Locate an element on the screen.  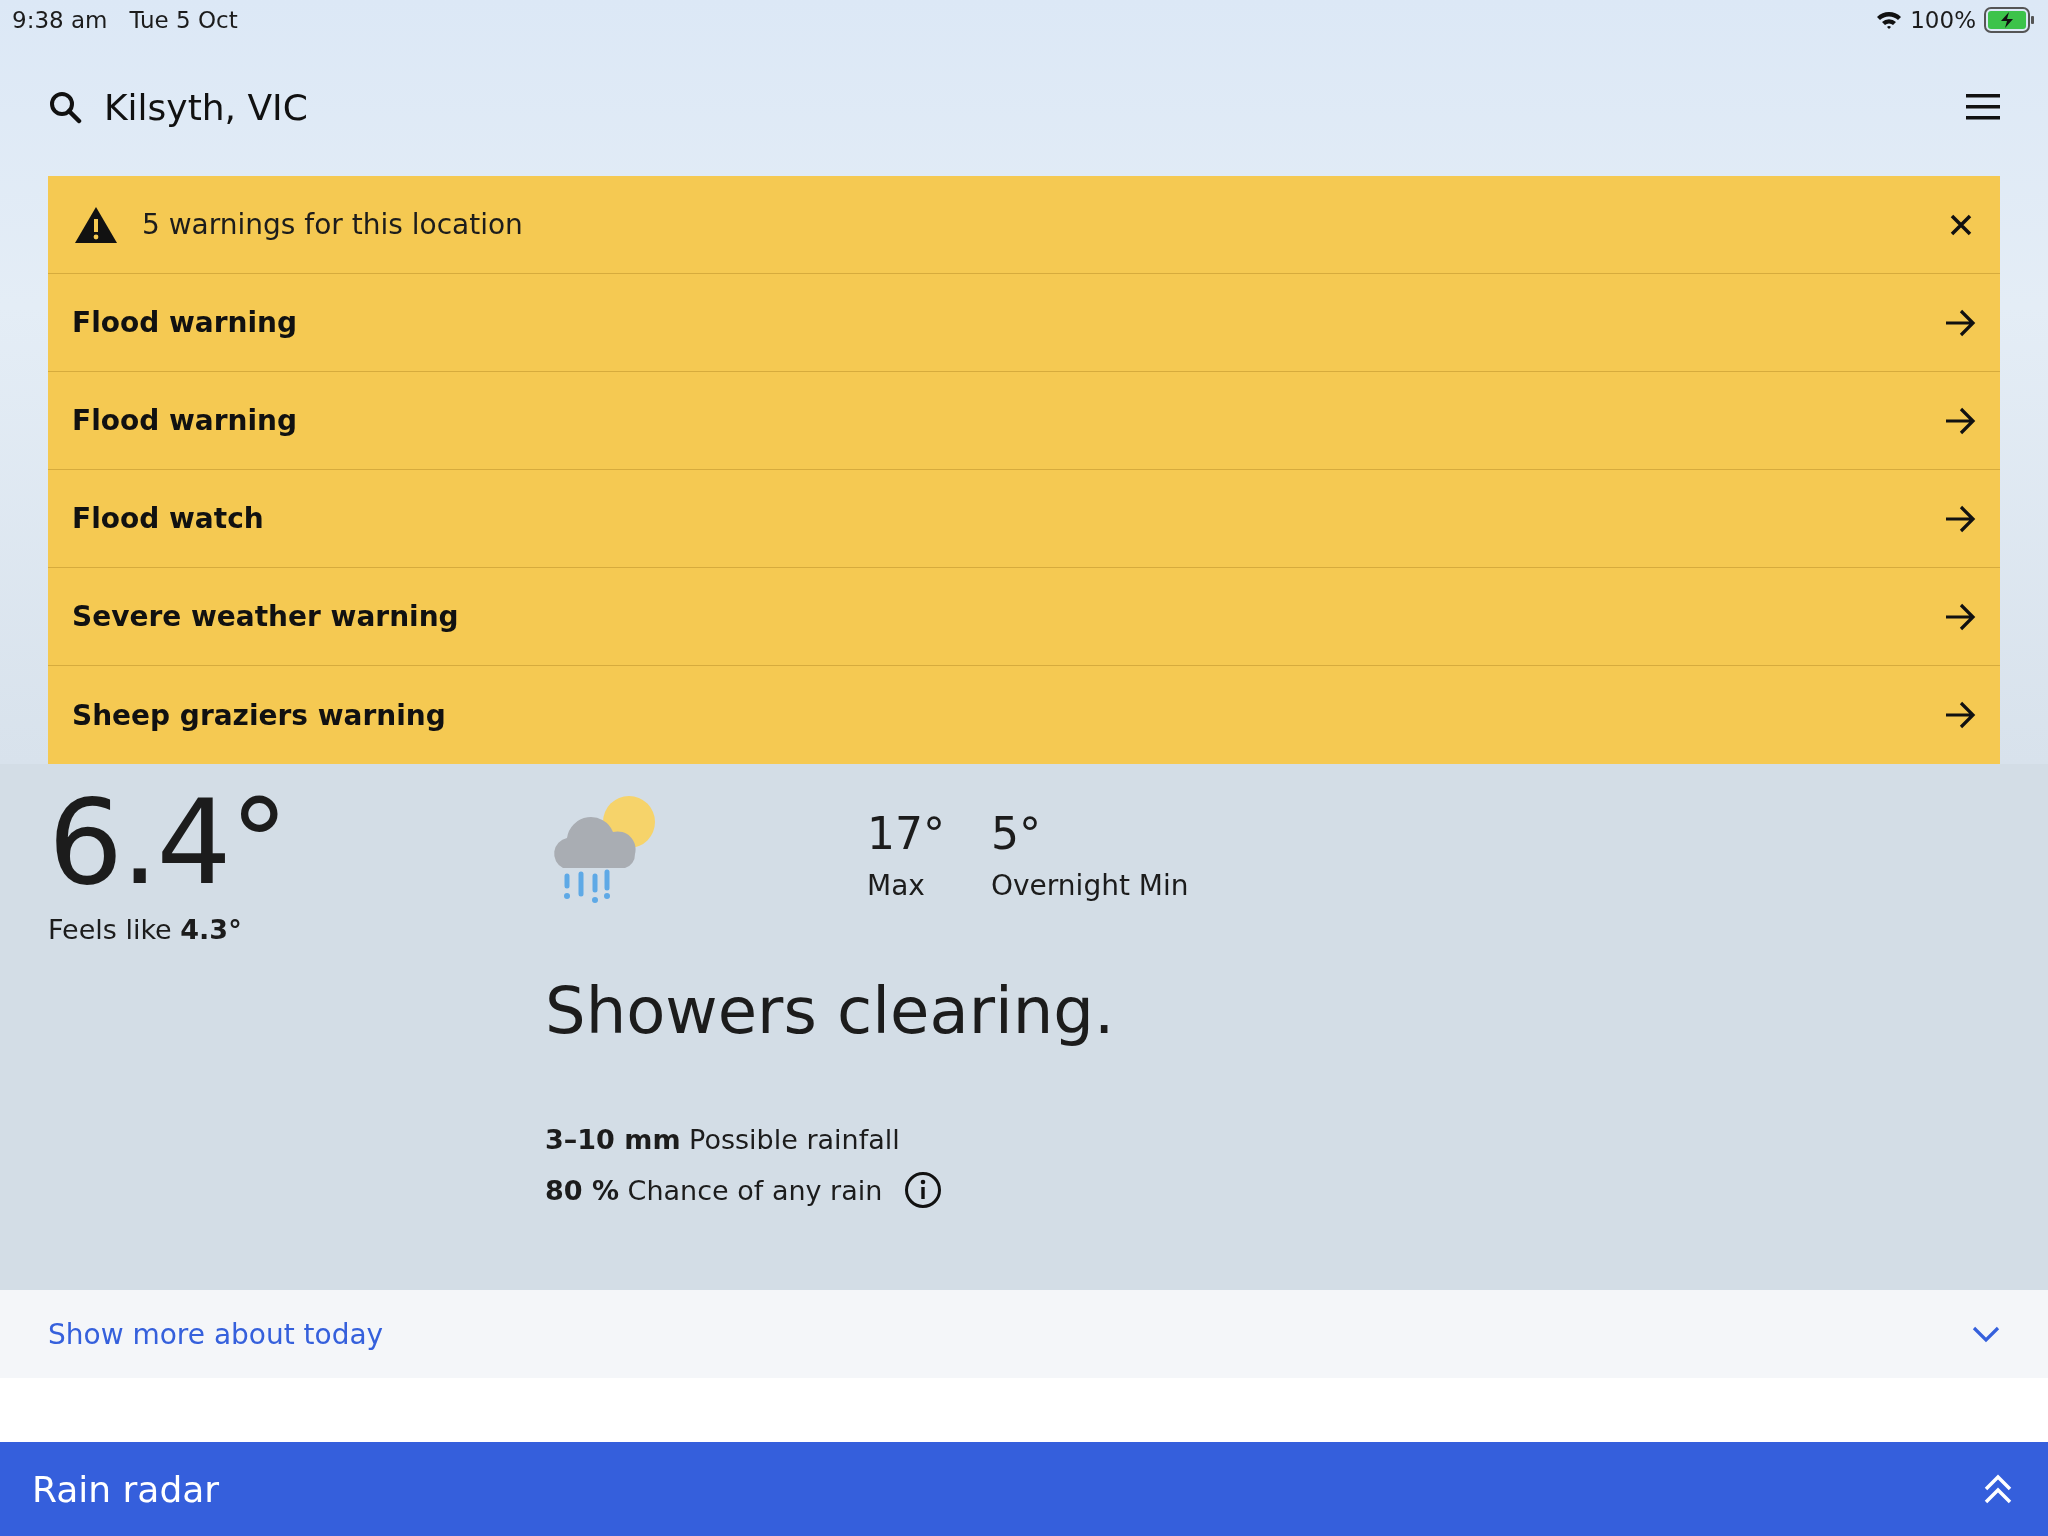
min-temperature: 5° is located at coordinates (1016, 833).